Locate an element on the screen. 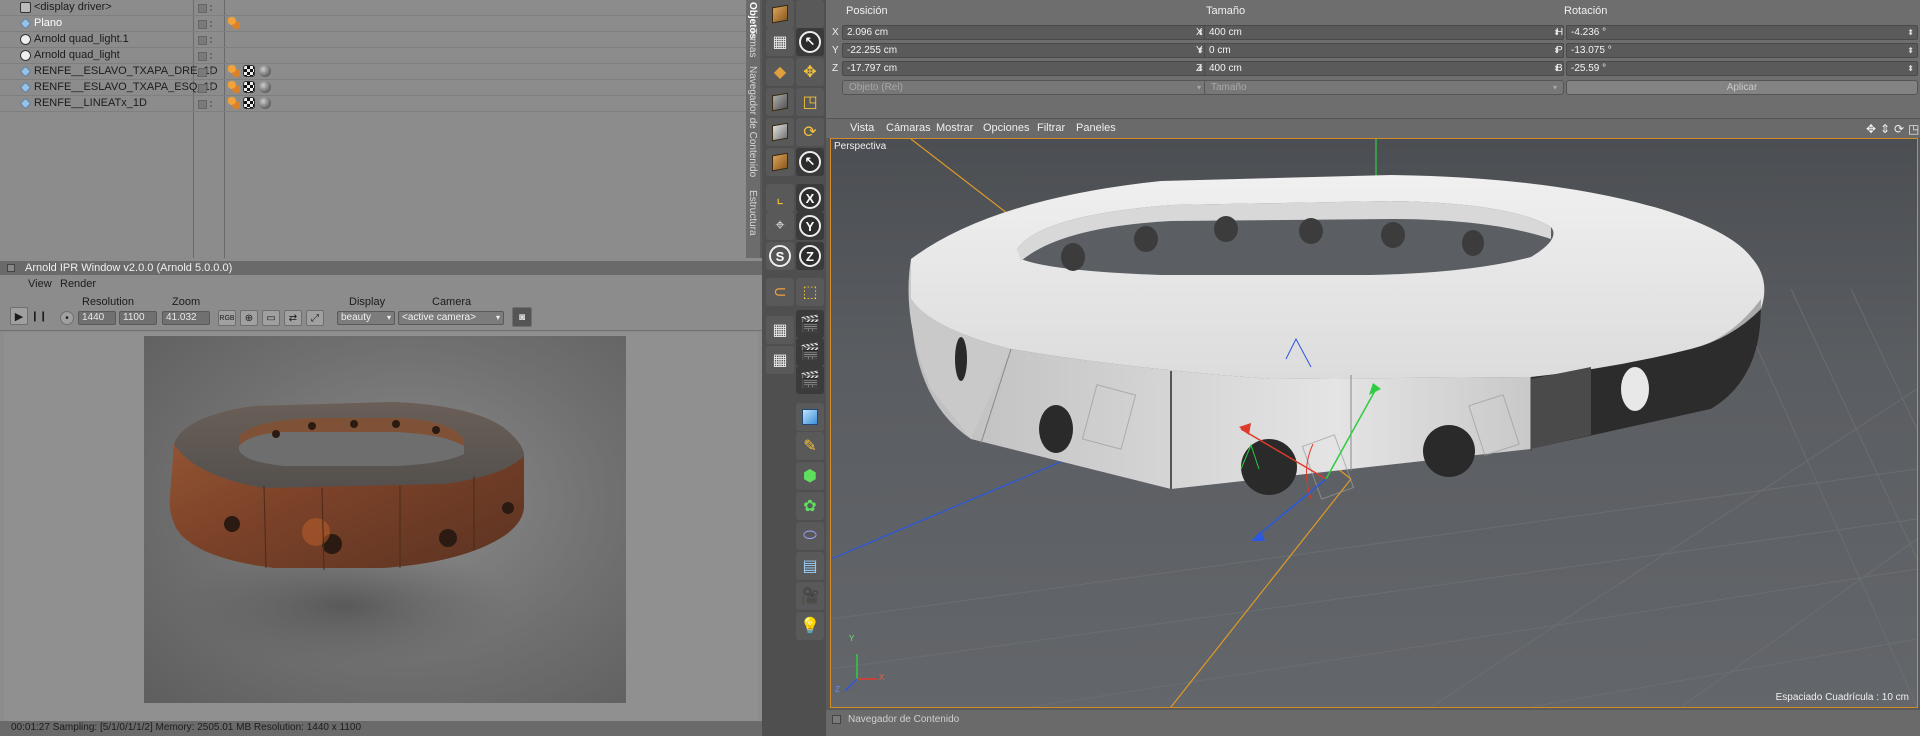 Image resolution: width=1920 pixels, height=736 pixels. menu-paneles: Paneles is located at coordinates (1096, 128).